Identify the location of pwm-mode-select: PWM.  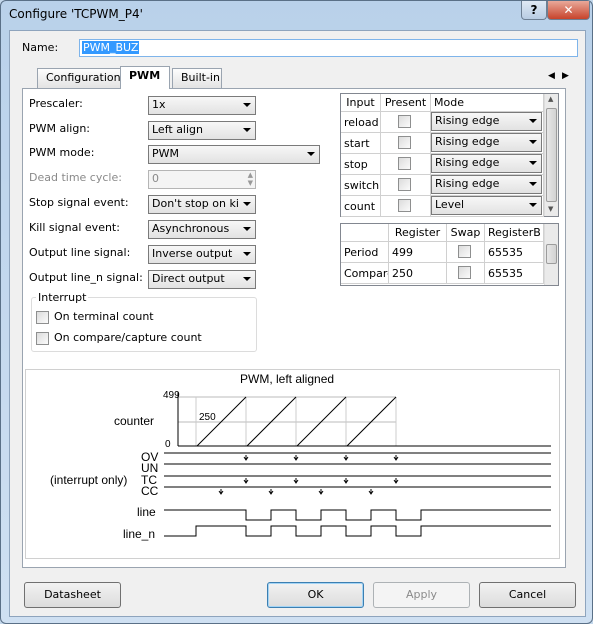
(234, 154).